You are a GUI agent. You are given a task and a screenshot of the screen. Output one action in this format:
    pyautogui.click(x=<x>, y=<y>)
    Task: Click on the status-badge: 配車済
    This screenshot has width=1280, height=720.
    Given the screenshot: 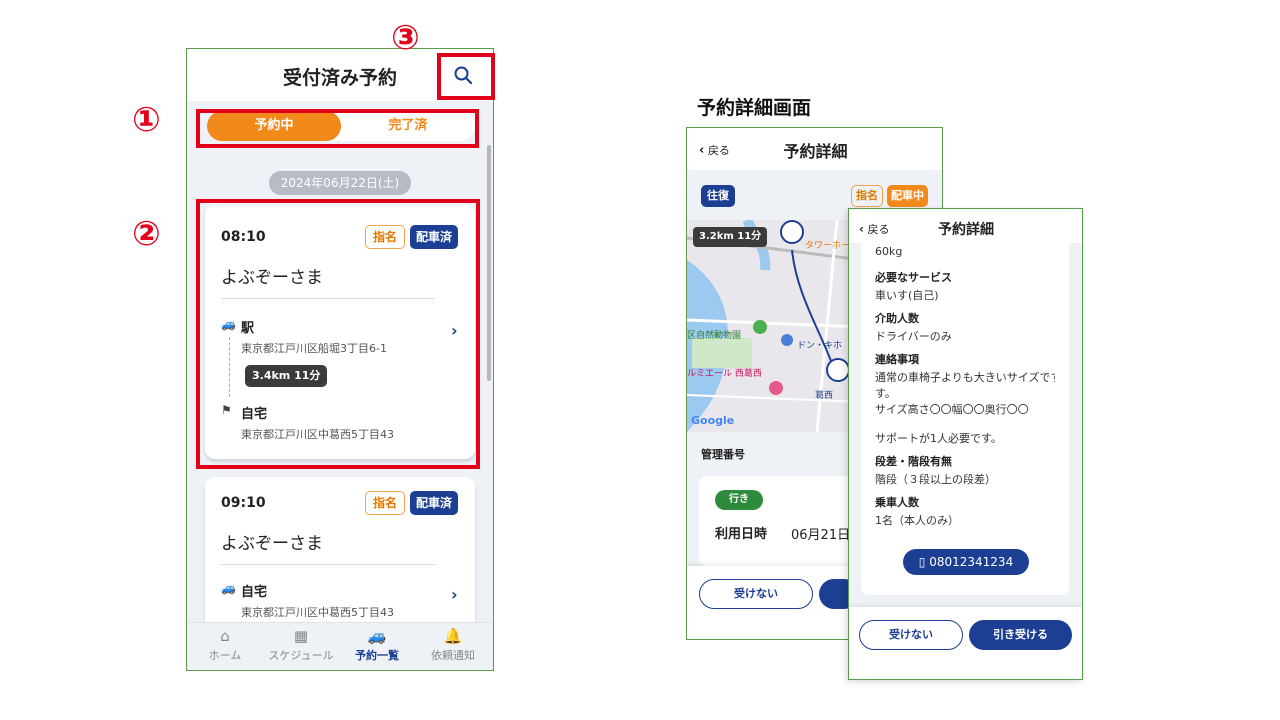 What is the action you would take?
    pyautogui.click(x=434, y=503)
    